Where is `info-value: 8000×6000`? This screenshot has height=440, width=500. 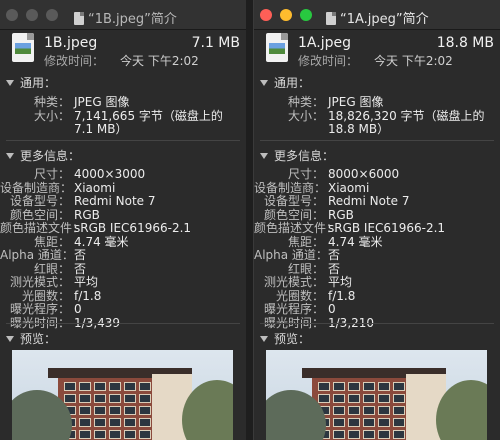 info-value: 8000×6000 is located at coordinates (364, 174).